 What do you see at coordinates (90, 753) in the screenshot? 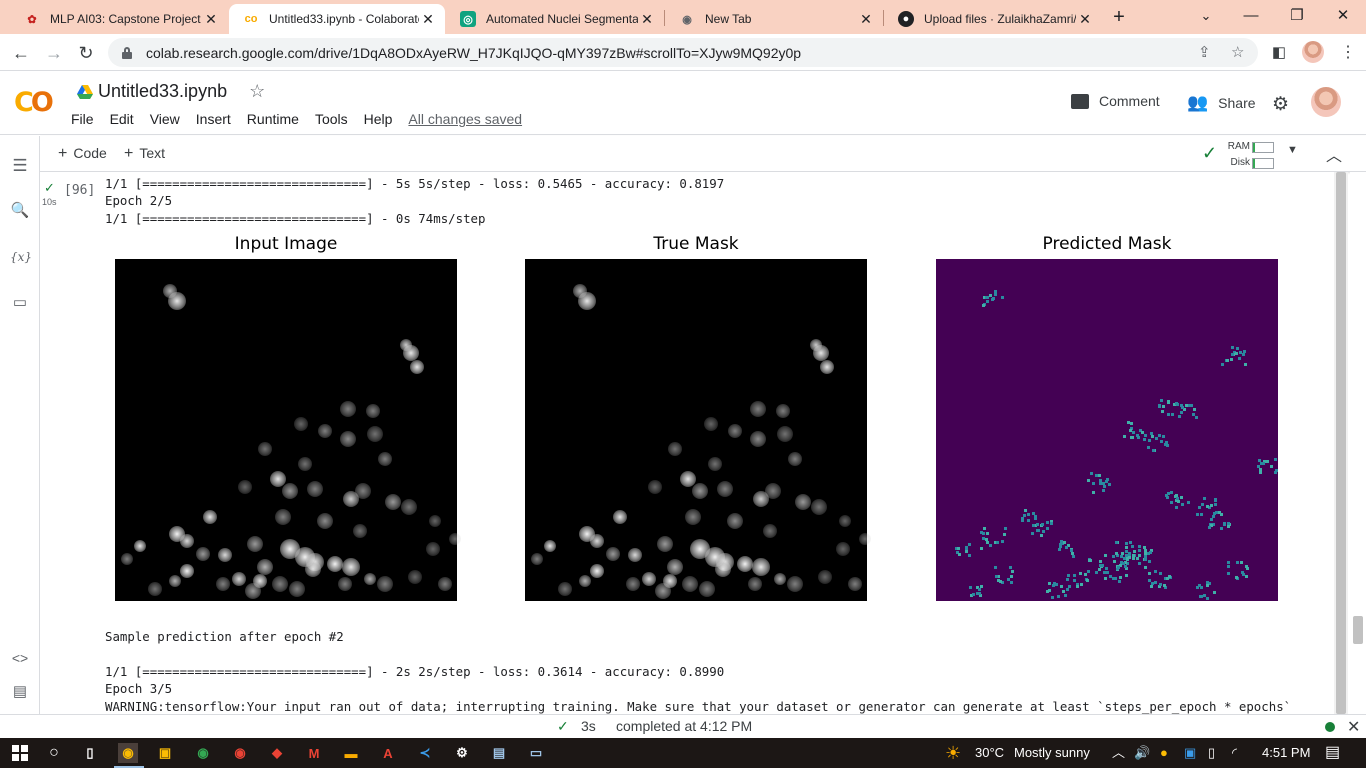
I see `task-view-icon: ▯` at bounding box center [90, 753].